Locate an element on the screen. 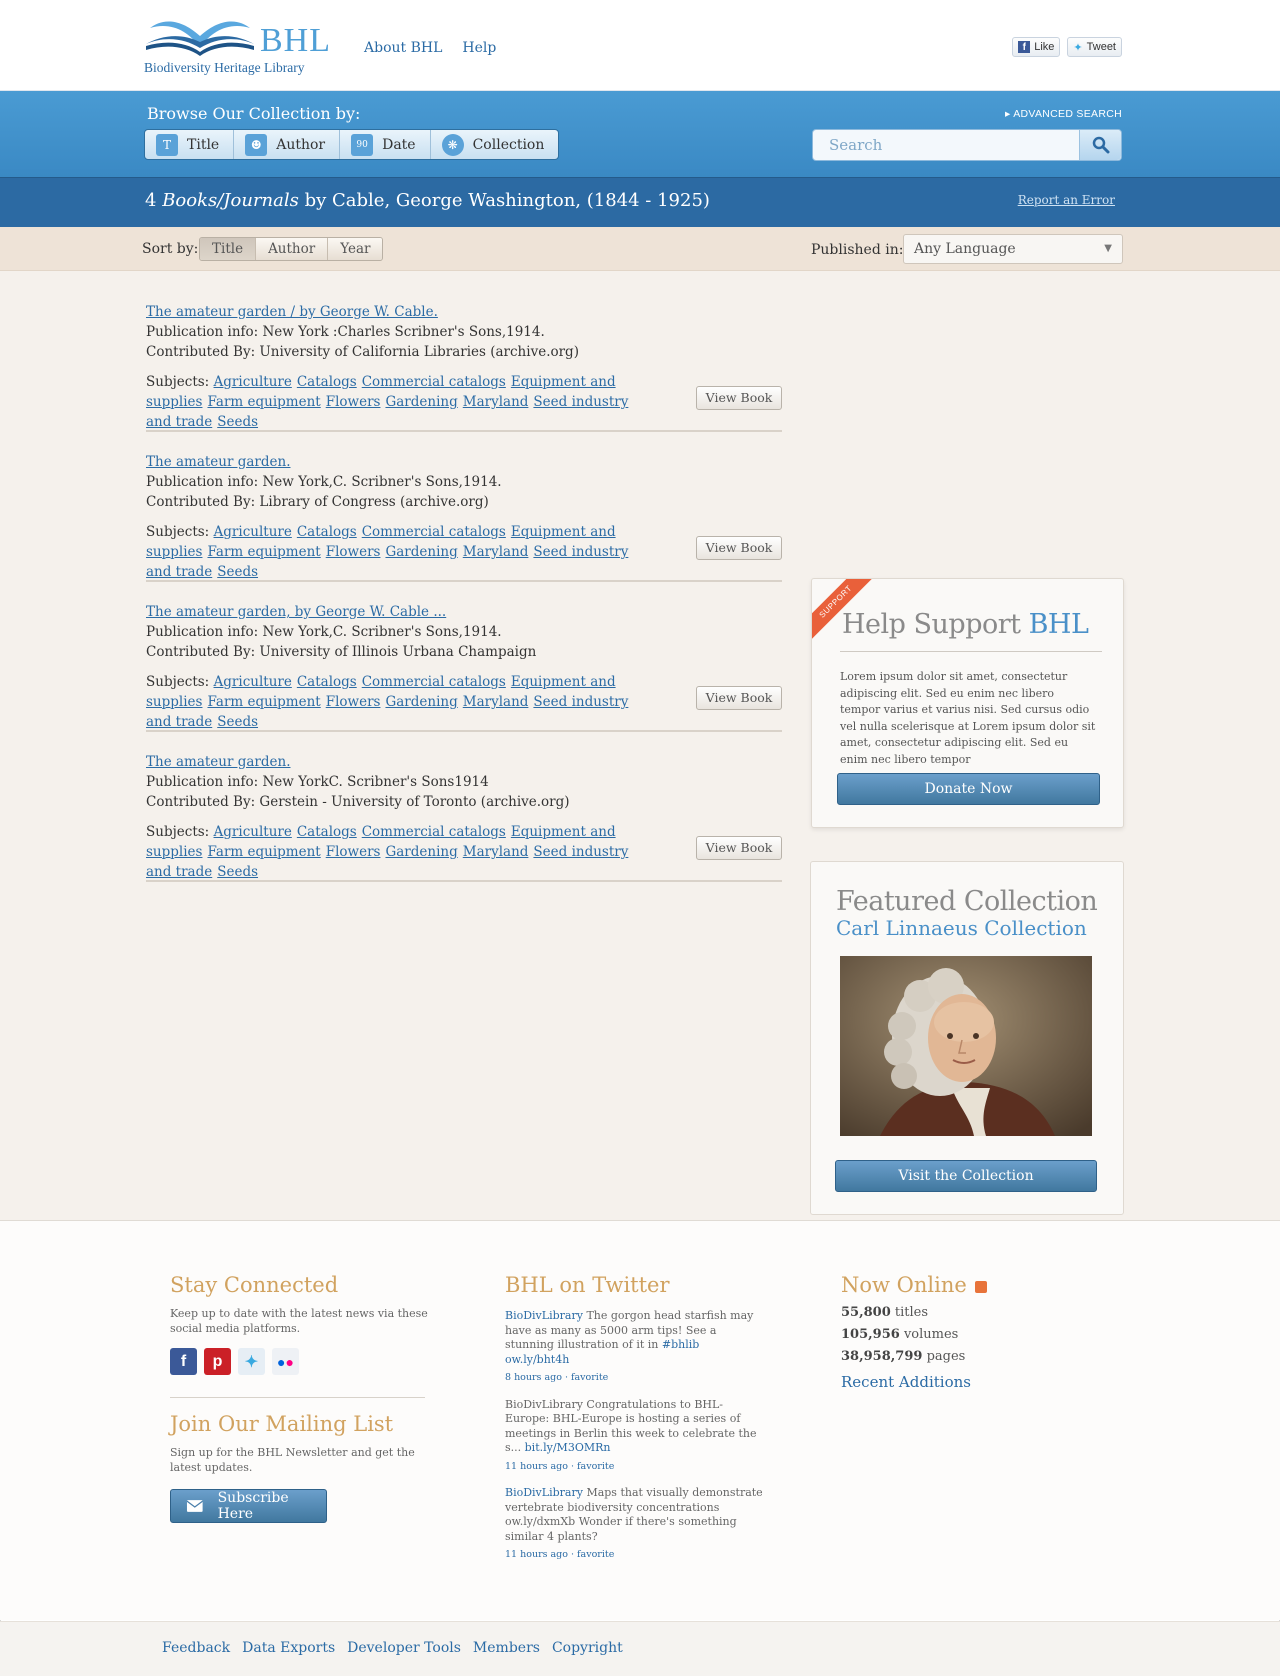  sort-by-year: Year is located at coordinates (355, 249).